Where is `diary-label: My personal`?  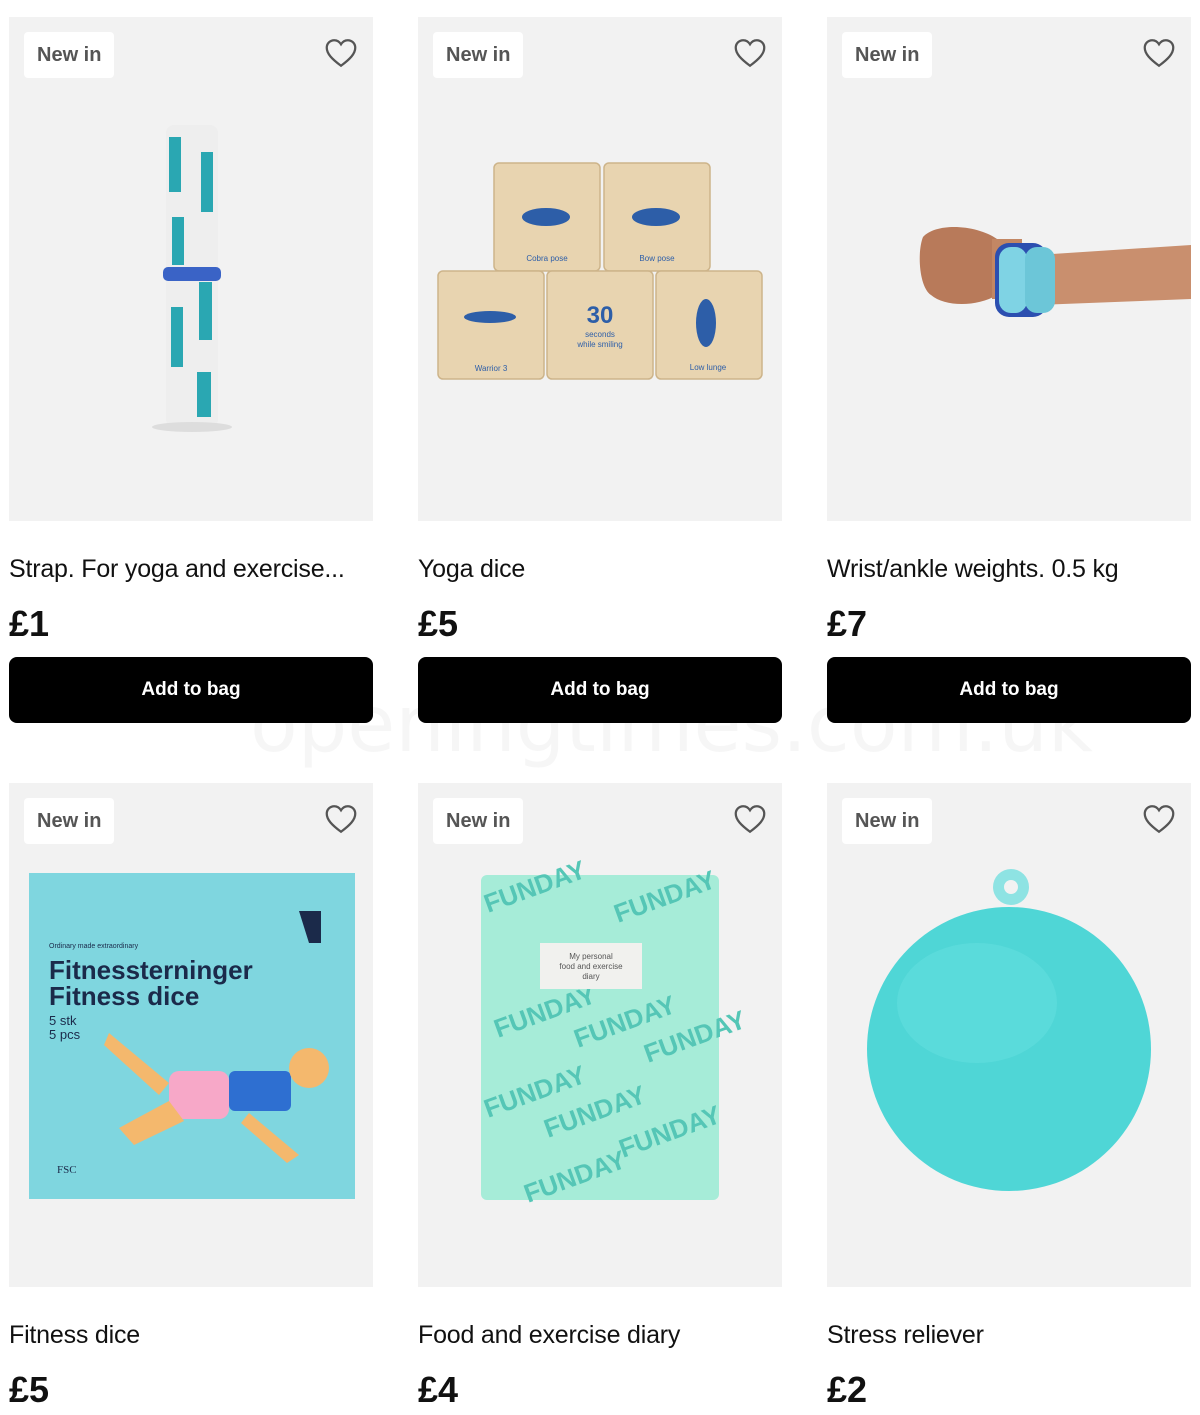 diary-label: My personal is located at coordinates (591, 956).